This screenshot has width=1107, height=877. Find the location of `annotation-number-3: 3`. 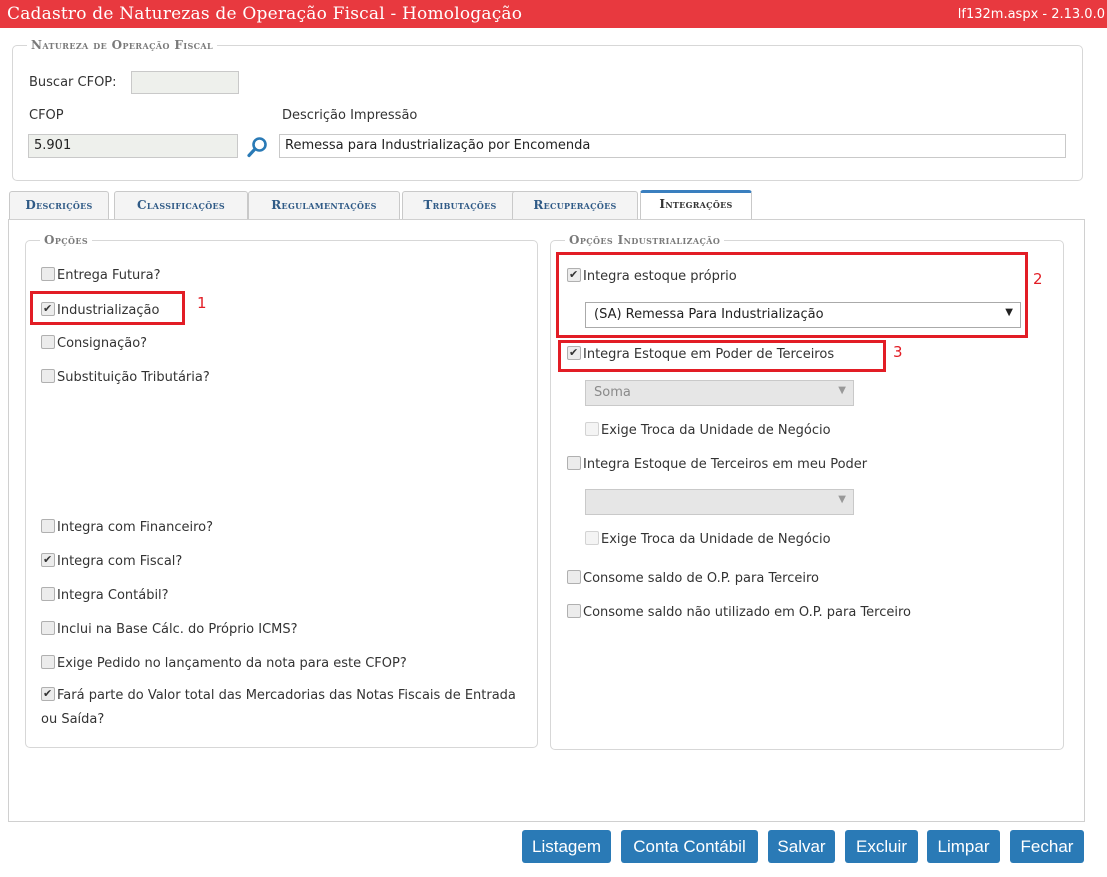

annotation-number-3: 3 is located at coordinates (898, 352).